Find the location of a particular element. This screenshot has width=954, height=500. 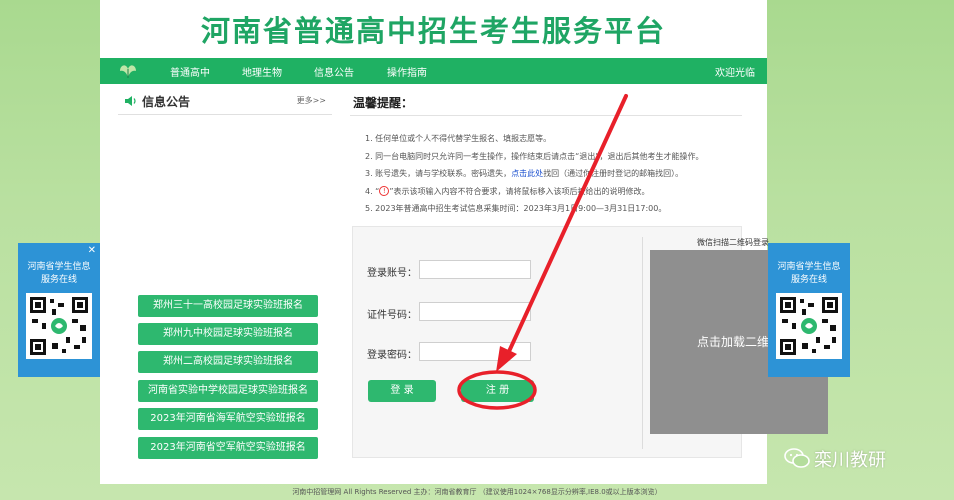

float-left-text: 河南省学生信息 服务在线 is located at coordinates (59, 274).